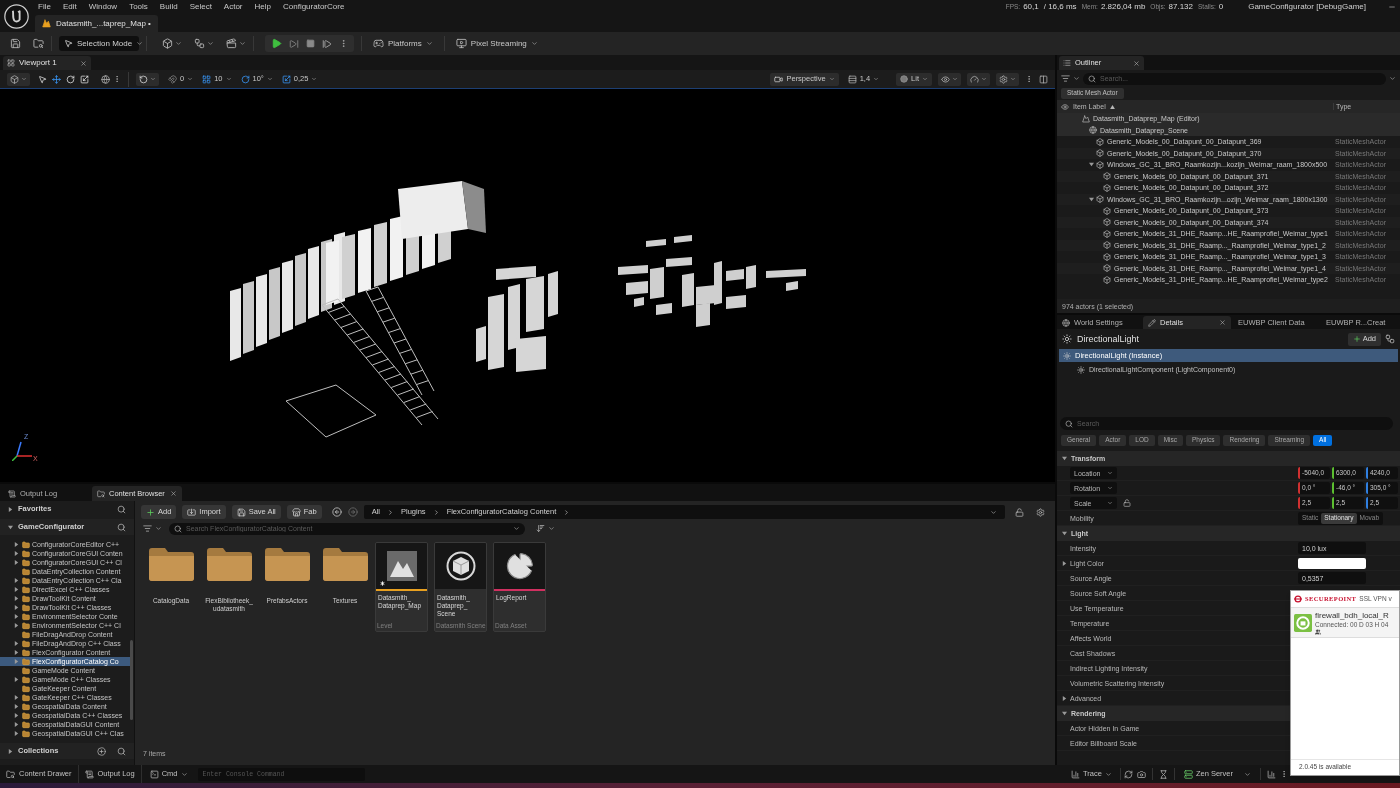 This screenshot has height=788, width=1400. Describe the element at coordinates (168, 7) in the screenshot. I see `menu-item: Build` at that location.